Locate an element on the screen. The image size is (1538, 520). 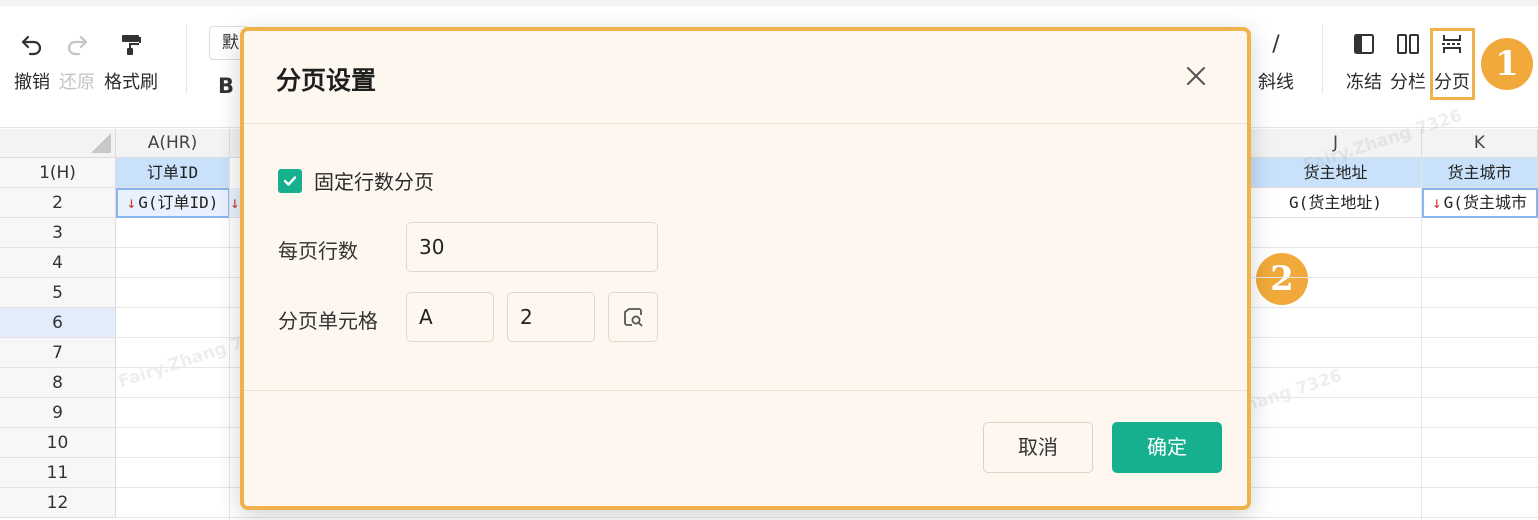
cell-picker-button is located at coordinates (633, 317).